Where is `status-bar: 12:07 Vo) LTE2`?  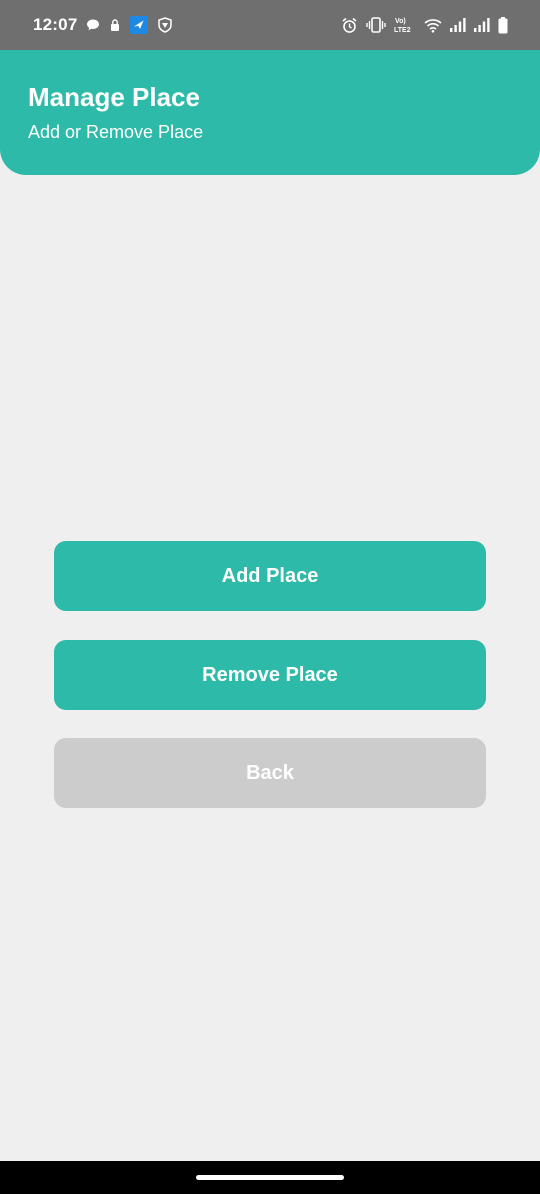 status-bar: 12:07 Vo) LTE2 is located at coordinates (270, 25).